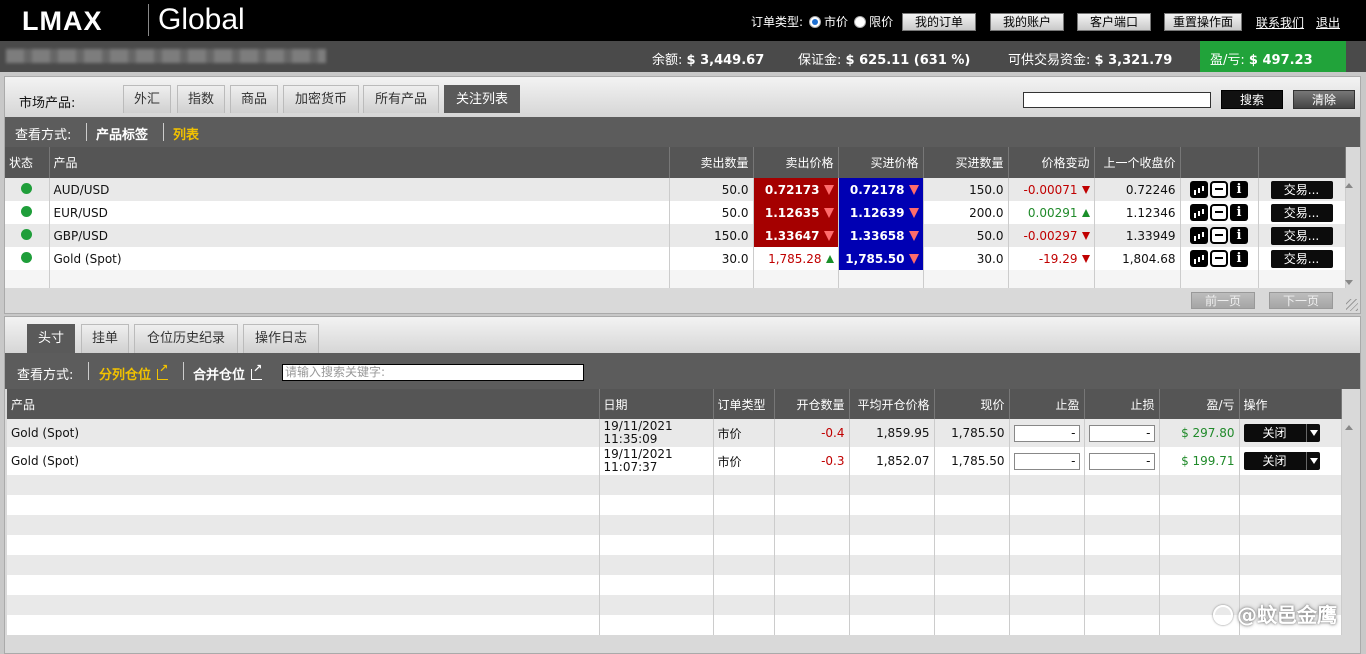  I want to click on tab-positions: 头寸, so click(51, 338).